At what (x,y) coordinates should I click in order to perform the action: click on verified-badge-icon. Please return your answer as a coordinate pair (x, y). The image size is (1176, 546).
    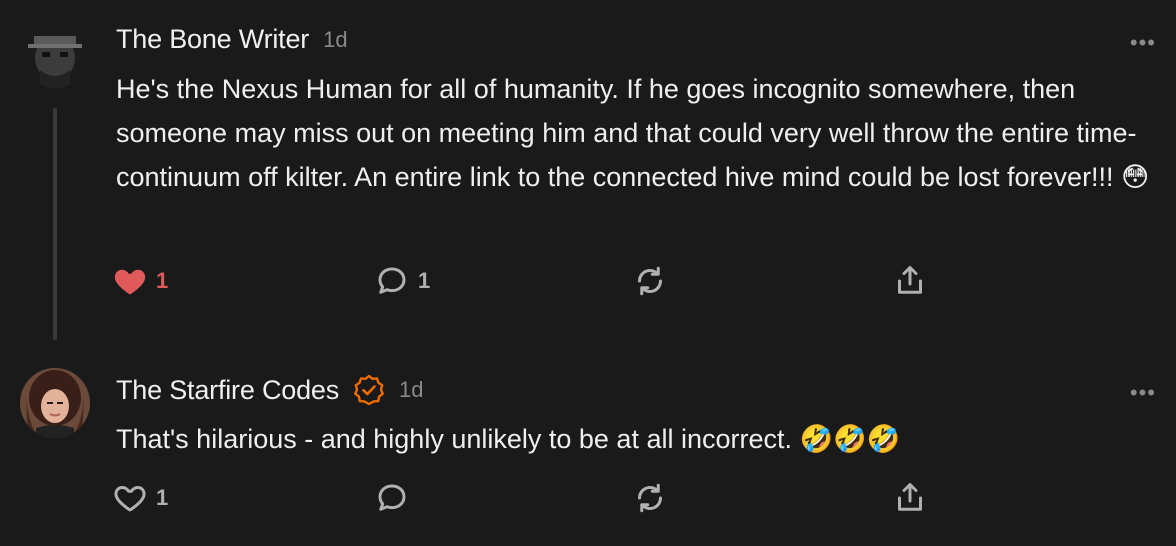
    Looking at the image, I should click on (369, 390).